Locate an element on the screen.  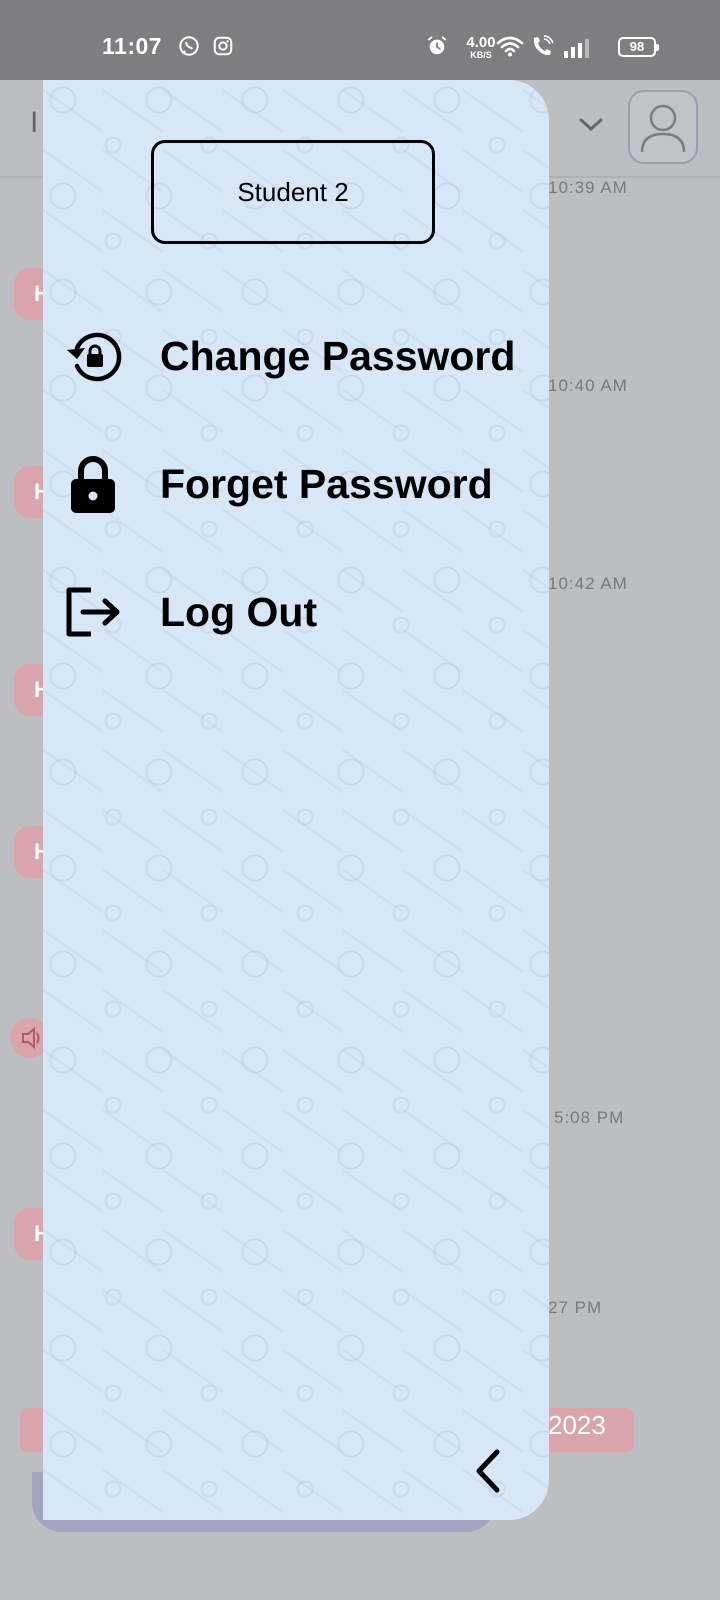
alarm-icon is located at coordinates (437, 48).